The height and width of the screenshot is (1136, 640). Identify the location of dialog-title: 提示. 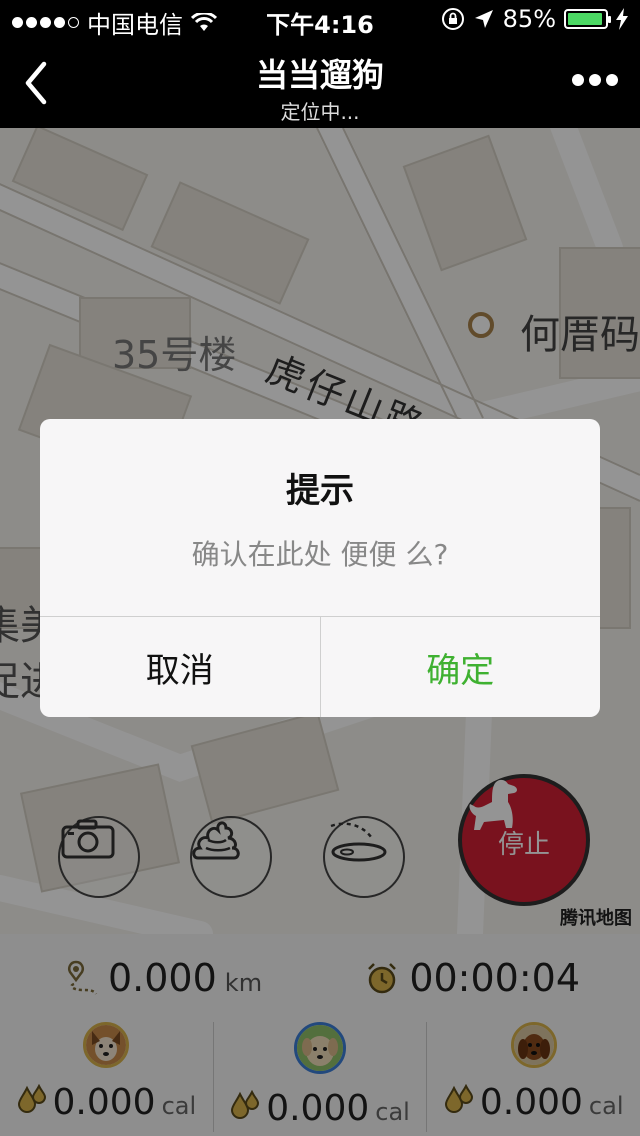
(320, 491).